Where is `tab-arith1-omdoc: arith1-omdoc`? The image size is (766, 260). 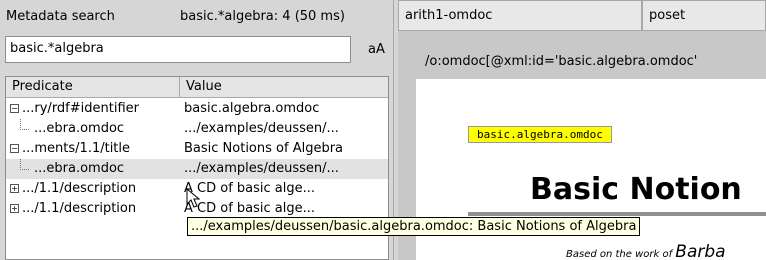
tab-arith1-omdoc: arith1-omdoc is located at coordinates (520, 15).